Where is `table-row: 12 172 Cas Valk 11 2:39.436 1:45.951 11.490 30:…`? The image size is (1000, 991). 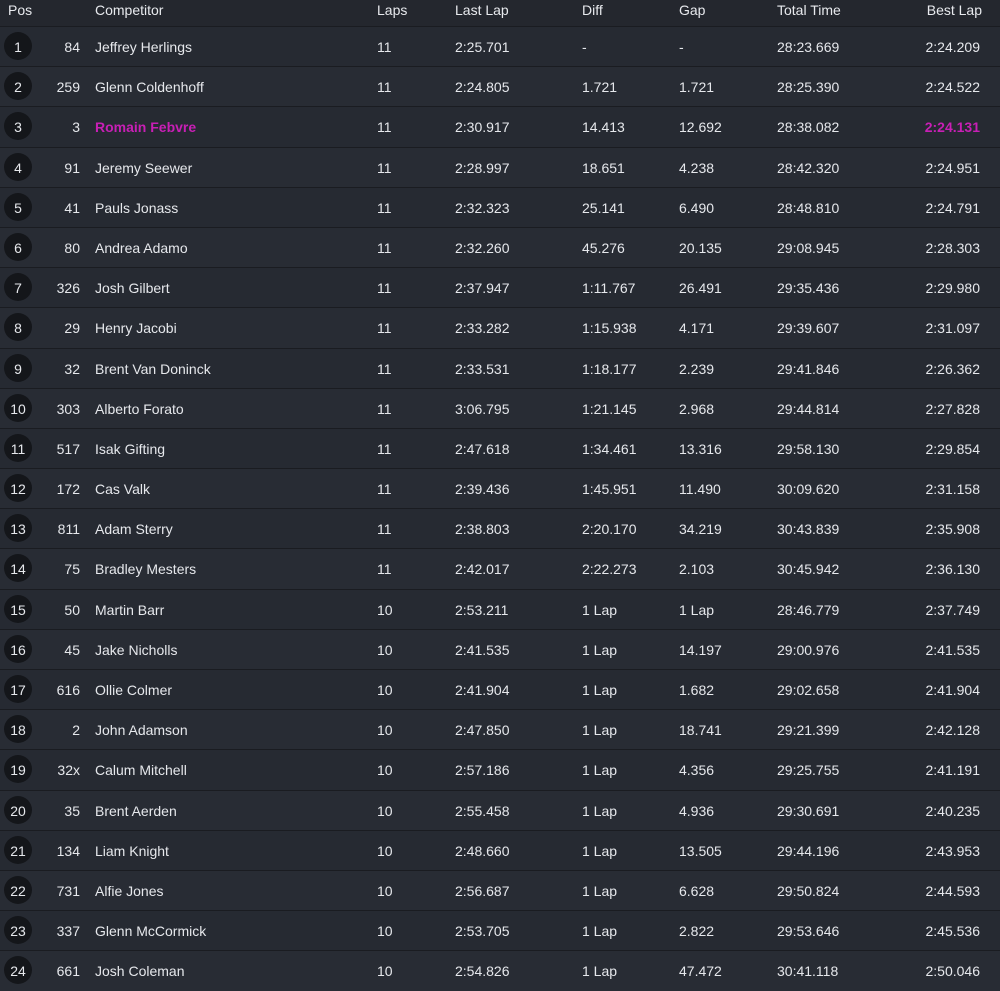
table-row: 12 172 Cas Valk 11 2:39.436 1:45.951 11.490 30:… is located at coordinates (500, 488).